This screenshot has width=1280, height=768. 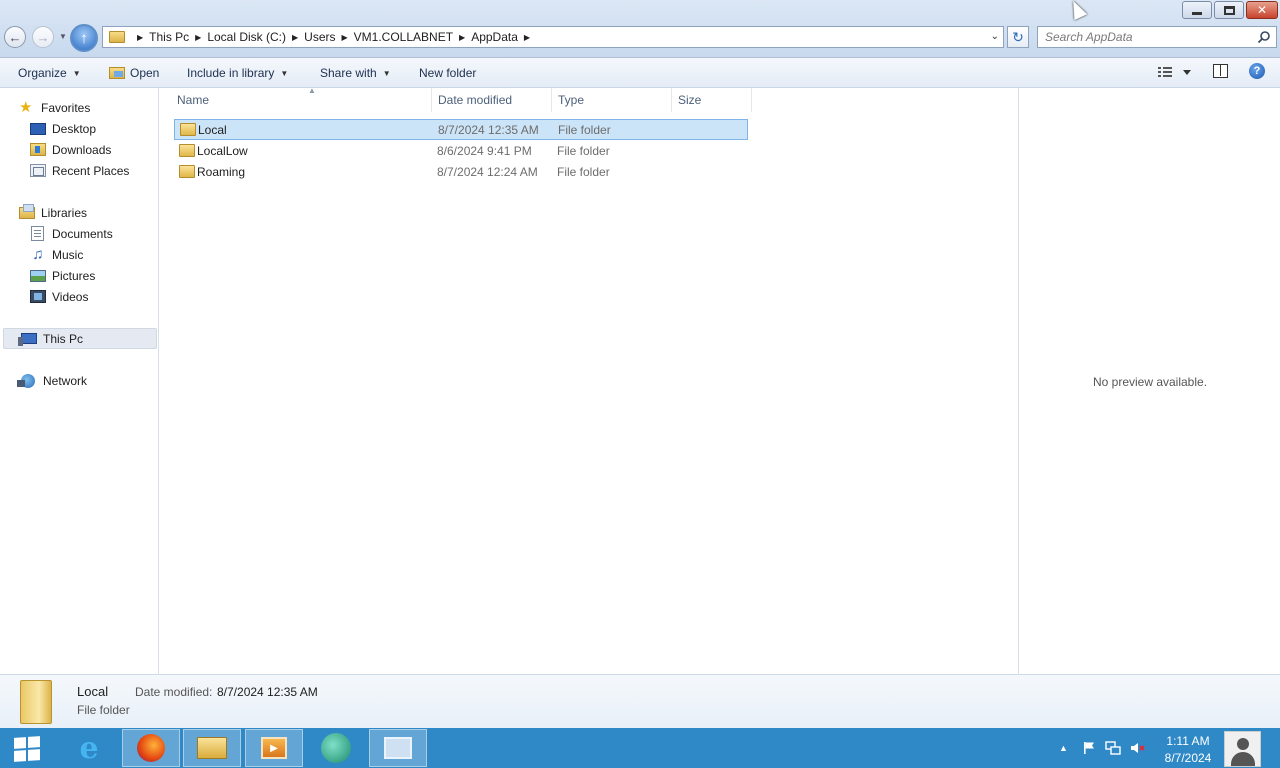 What do you see at coordinates (42, 73) in the screenshot?
I see `organize-label: Organize` at bounding box center [42, 73].